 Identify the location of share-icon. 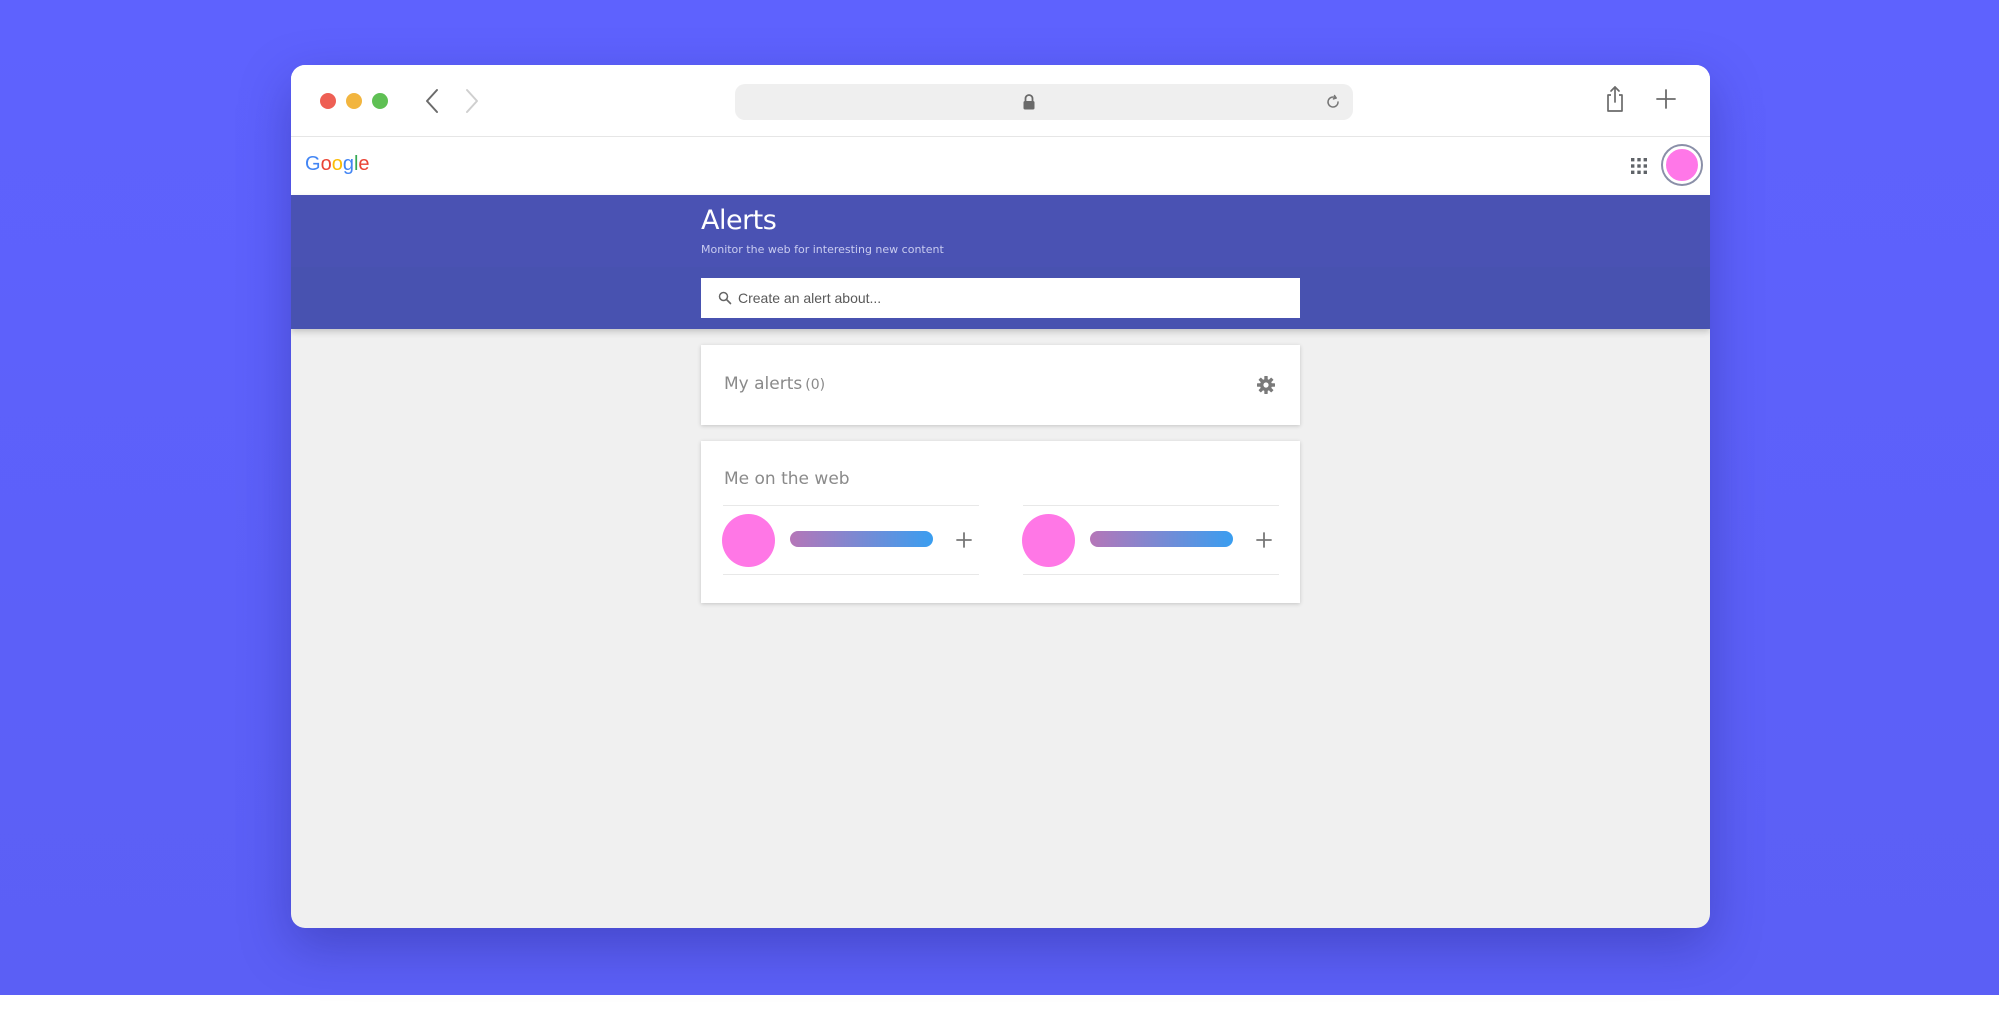
(1615, 99).